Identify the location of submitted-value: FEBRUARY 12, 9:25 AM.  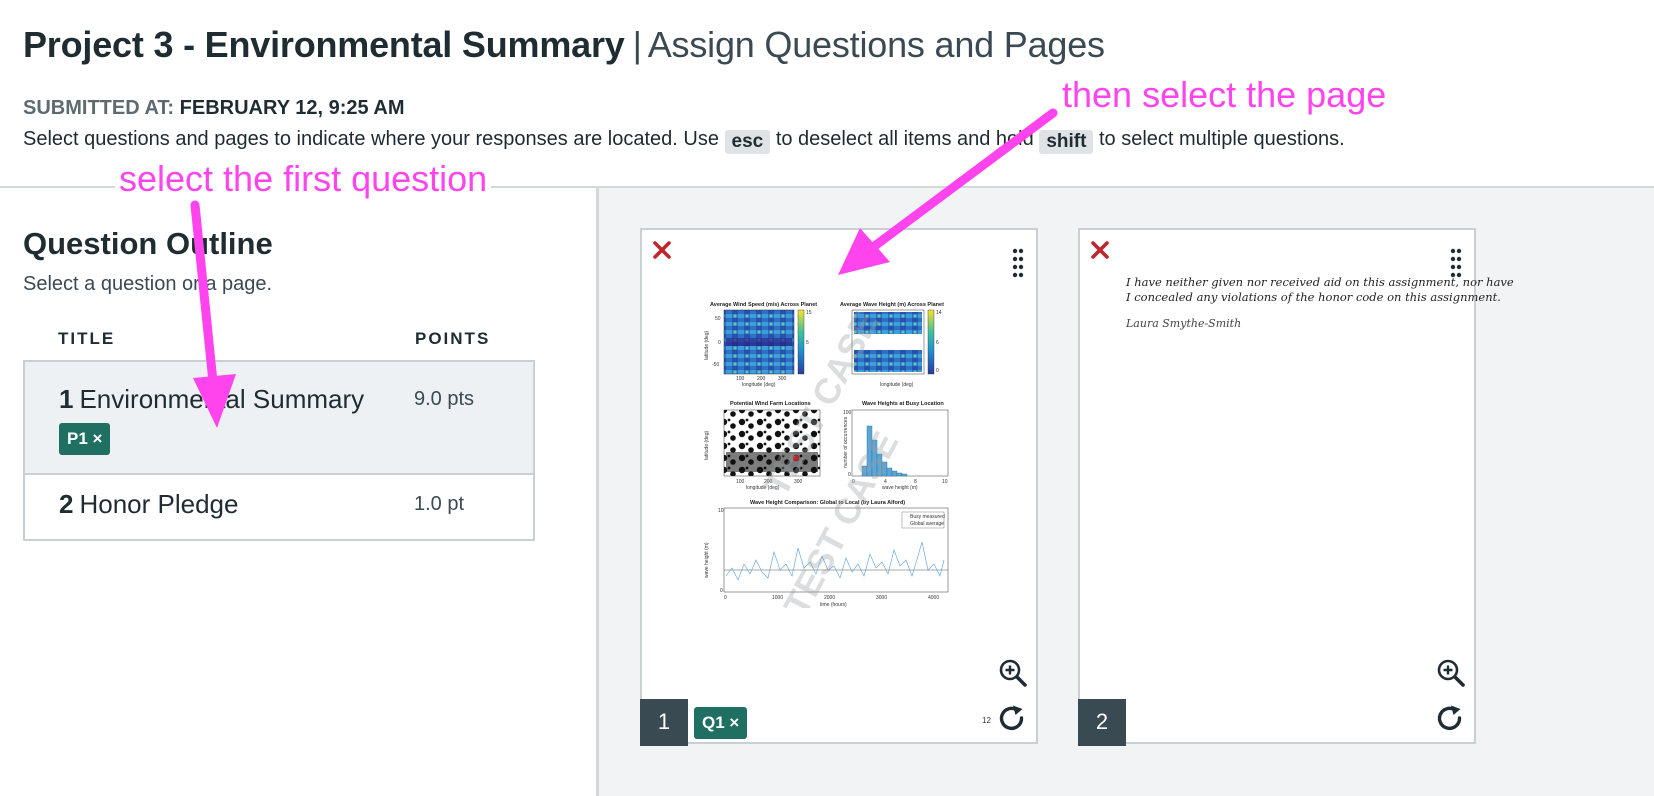
(292, 108).